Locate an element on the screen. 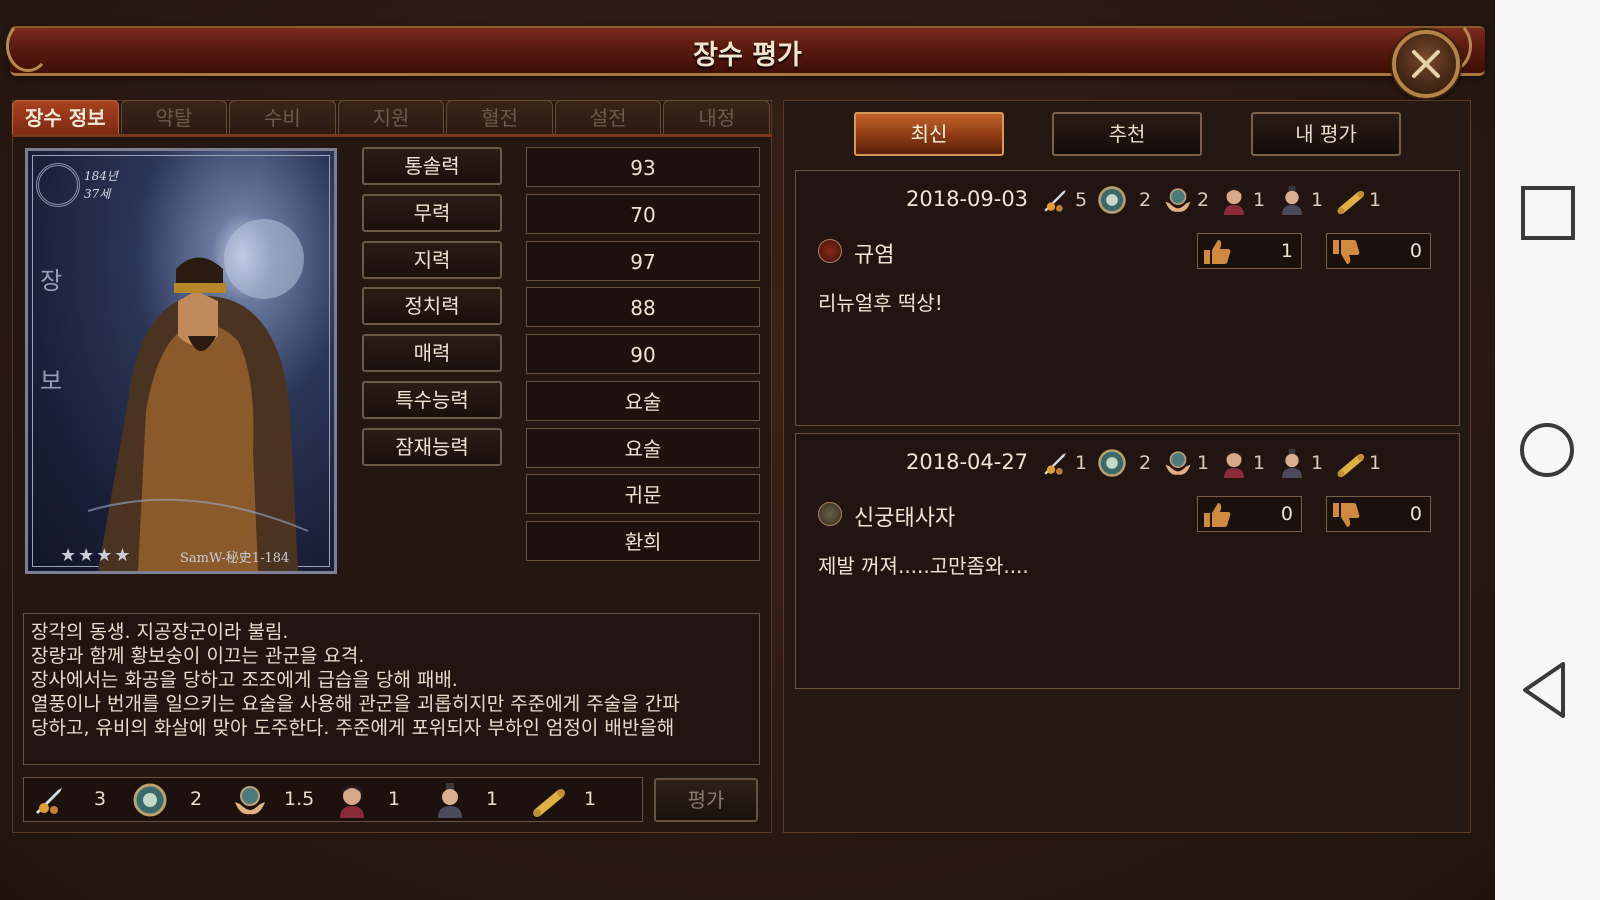  stat-value-strength: 70 is located at coordinates (643, 214).